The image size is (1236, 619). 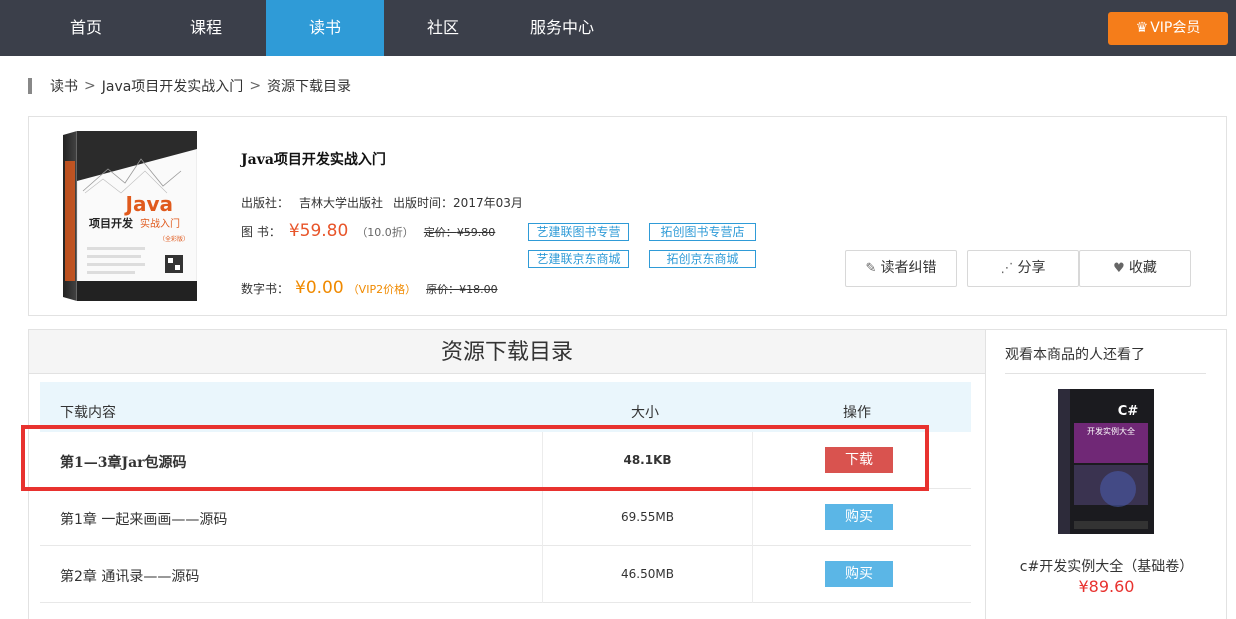 I want to click on store-link-yijianlian-jd: 艺建联京东商城, so click(x=578, y=259).